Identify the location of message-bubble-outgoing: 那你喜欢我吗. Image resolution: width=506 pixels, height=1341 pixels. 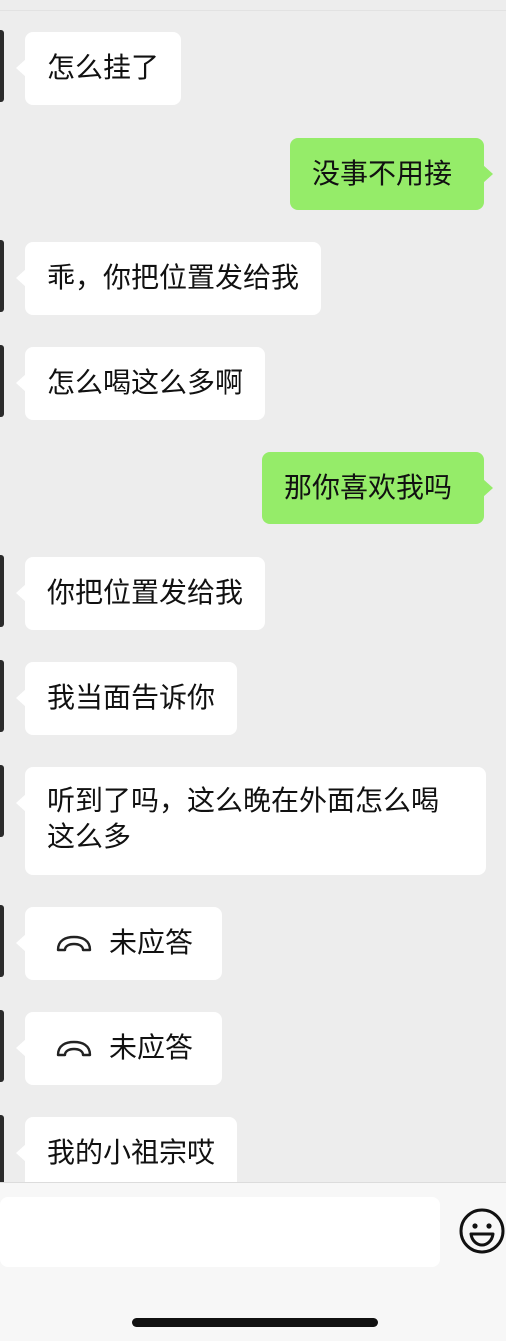
(377, 488).